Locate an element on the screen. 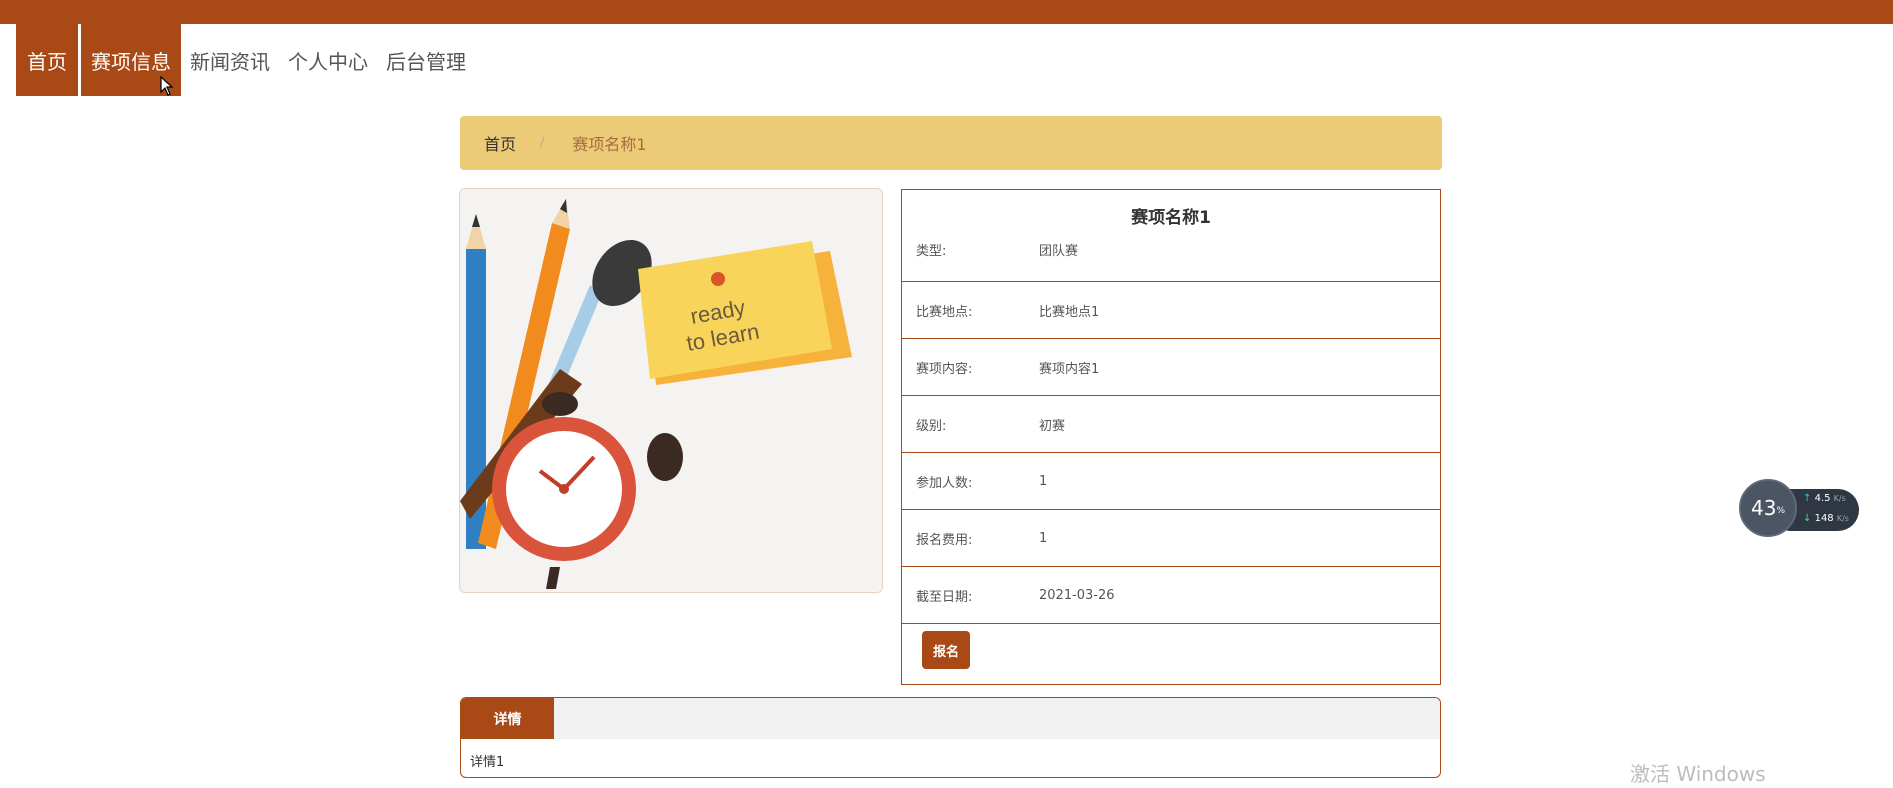 This screenshot has height=788, width=1893. field-value: 初赛 is located at coordinates (1052, 426).